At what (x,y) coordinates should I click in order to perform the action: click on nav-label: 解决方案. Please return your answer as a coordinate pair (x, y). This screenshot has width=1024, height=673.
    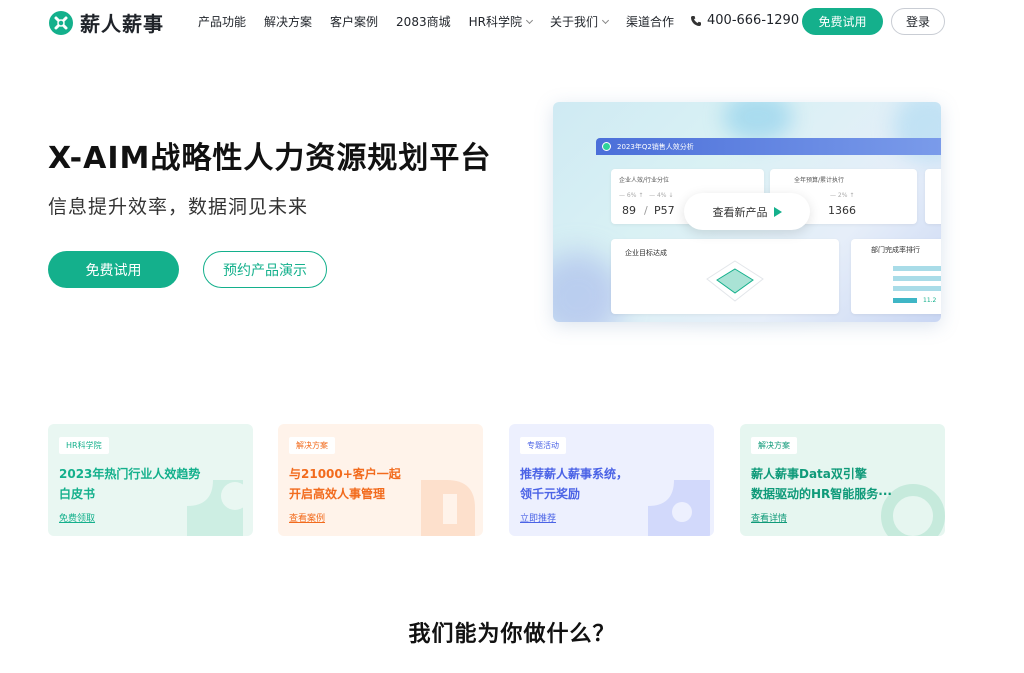
    Looking at the image, I should click on (288, 22).